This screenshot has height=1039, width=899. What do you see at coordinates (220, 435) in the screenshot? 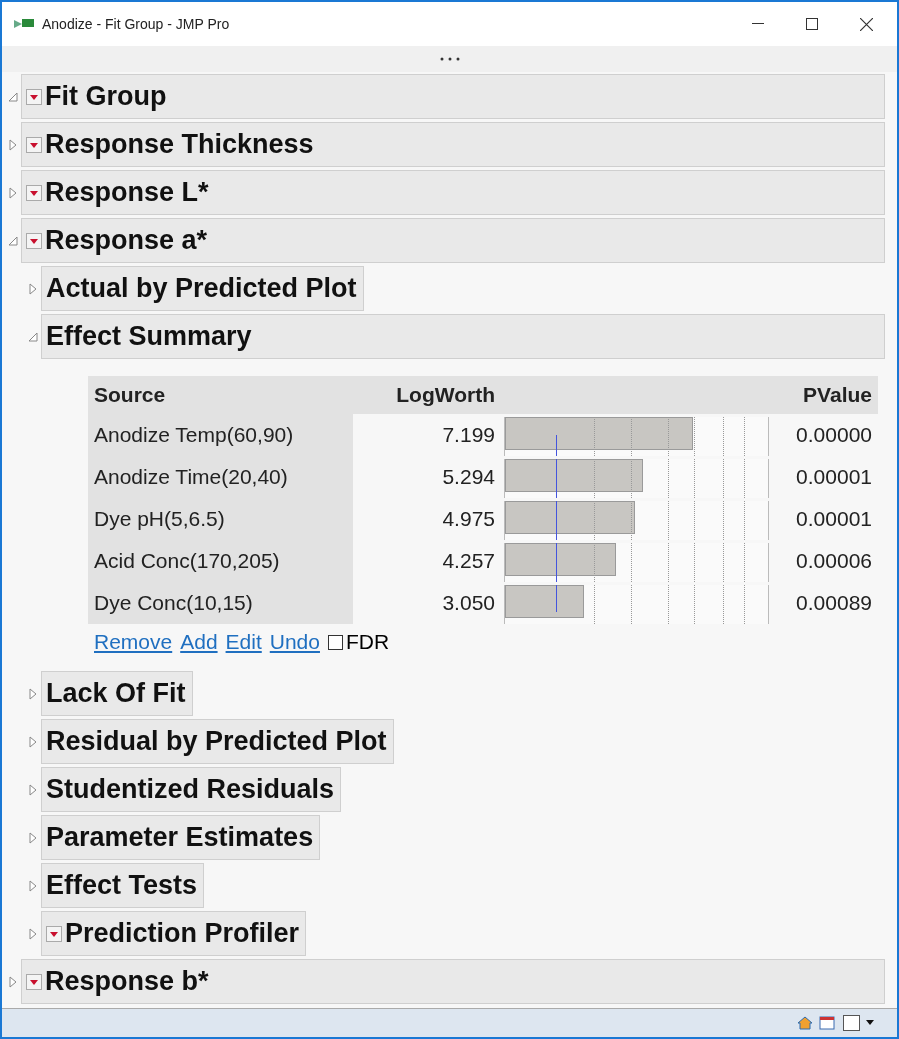
I see `table-cell: Anodize Temp(60,90)` at bounding box center [220, 435].